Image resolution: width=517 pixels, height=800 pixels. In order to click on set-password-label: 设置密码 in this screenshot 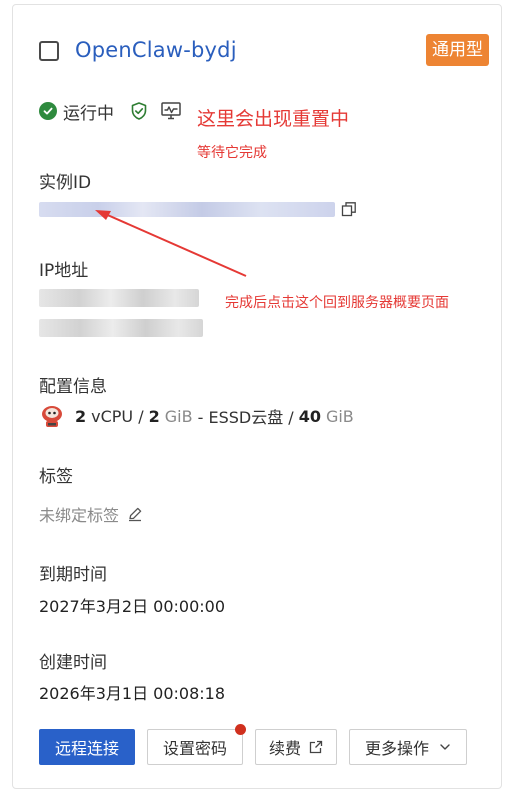, I will do `click(194, 748)`.